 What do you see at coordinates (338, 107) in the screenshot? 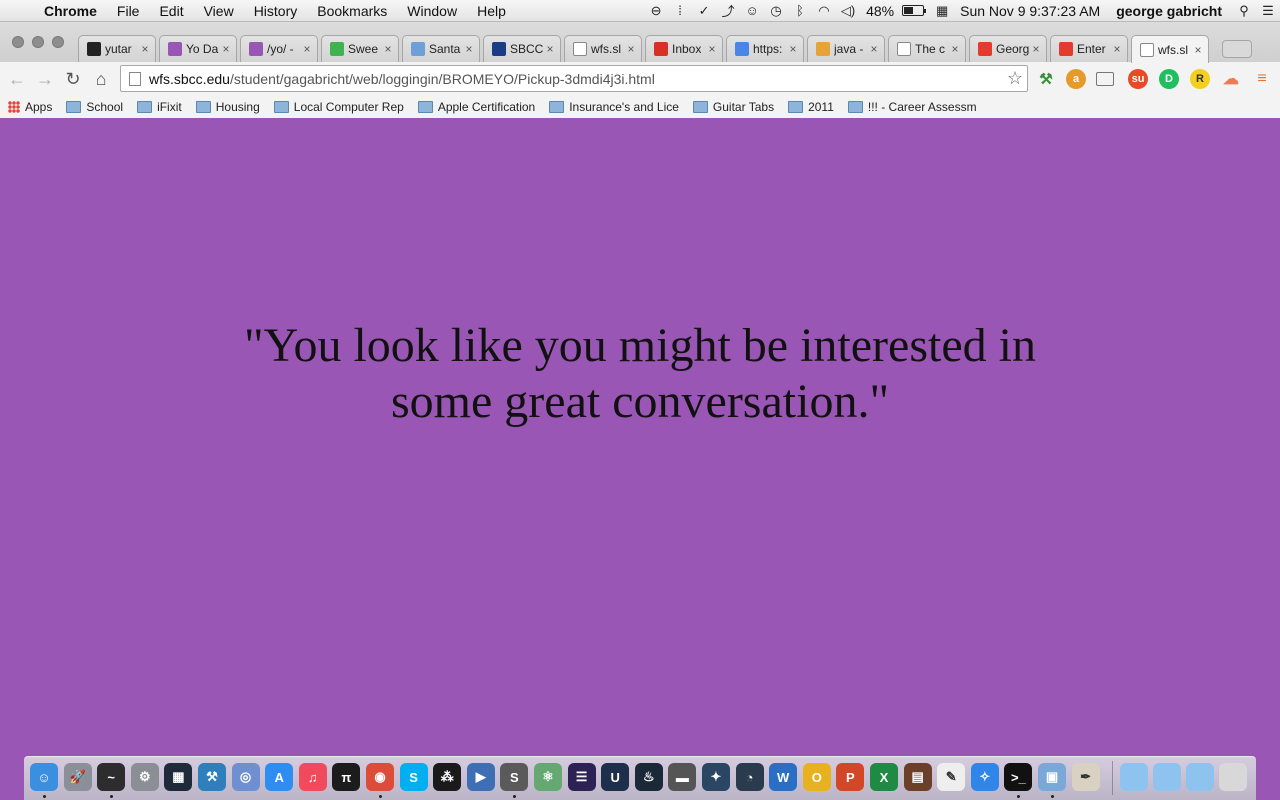
I see `bookmark-item: Local Computer Rep` at bounding box center [338, 107].